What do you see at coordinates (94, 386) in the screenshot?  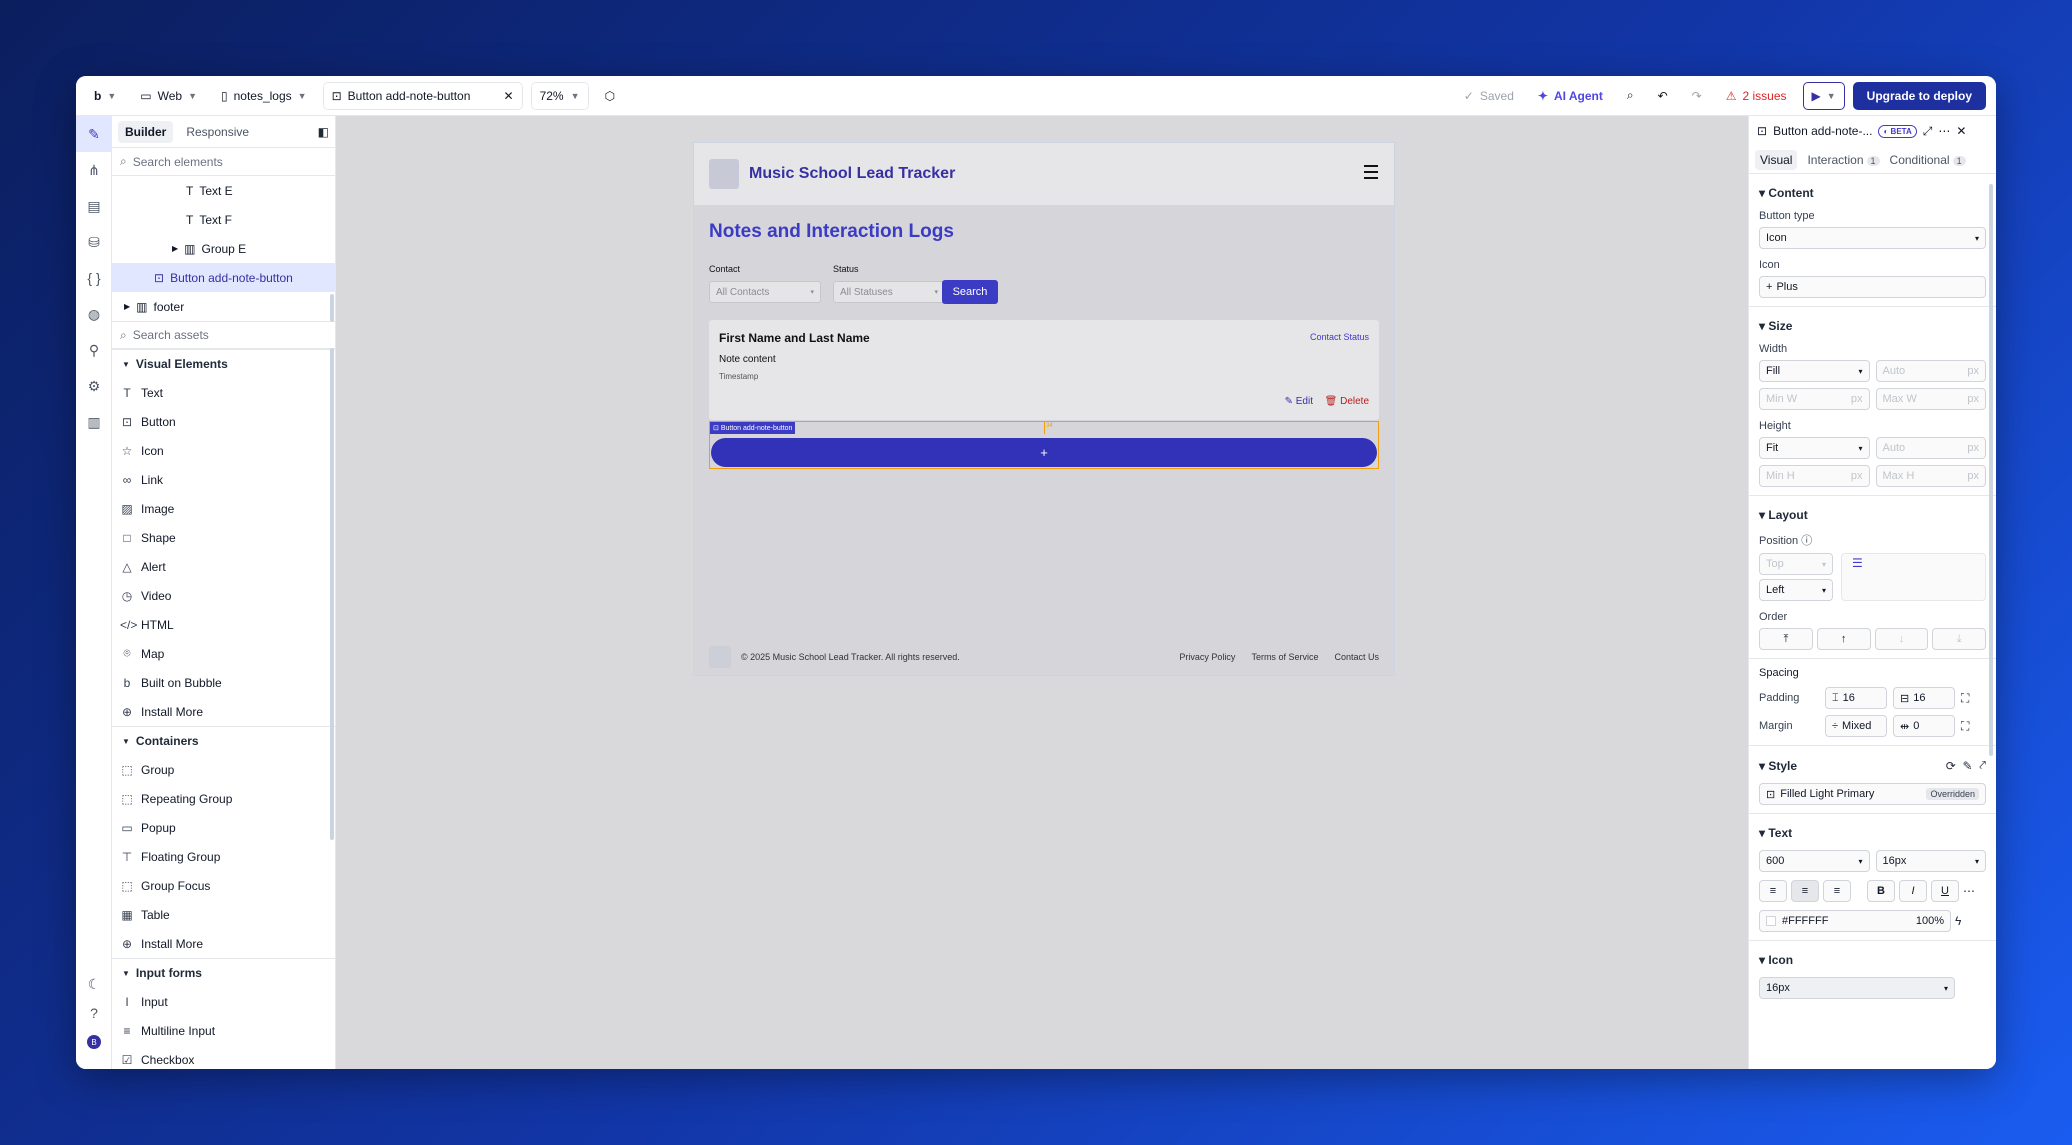 I see `settings-icon: ⚙` at bounding box center [94, 386].